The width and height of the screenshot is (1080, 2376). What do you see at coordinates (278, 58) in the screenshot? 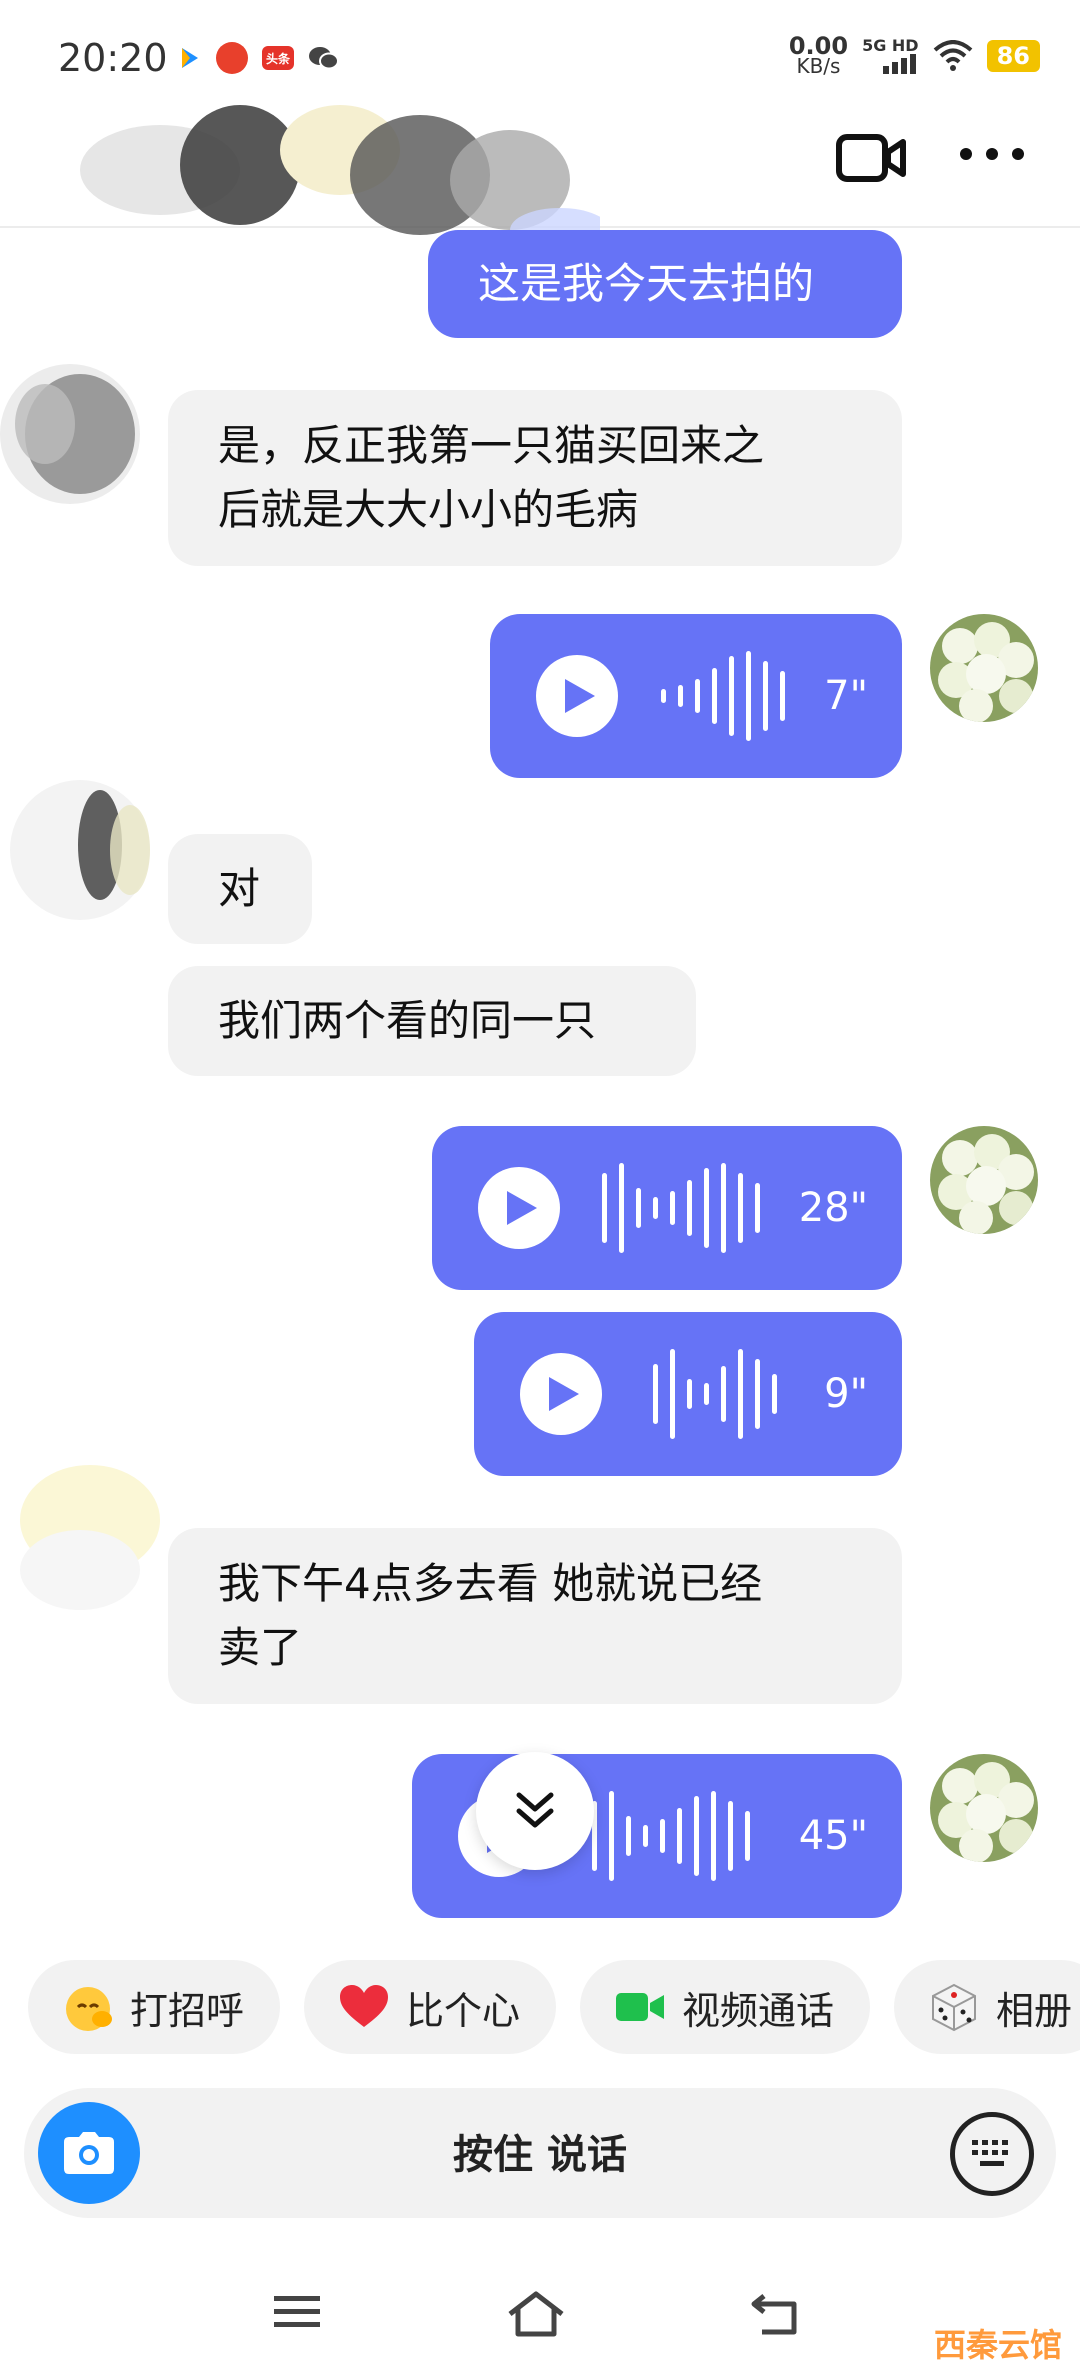
I see `toutiao-icon: 头条` at bounding box center [278, 58].